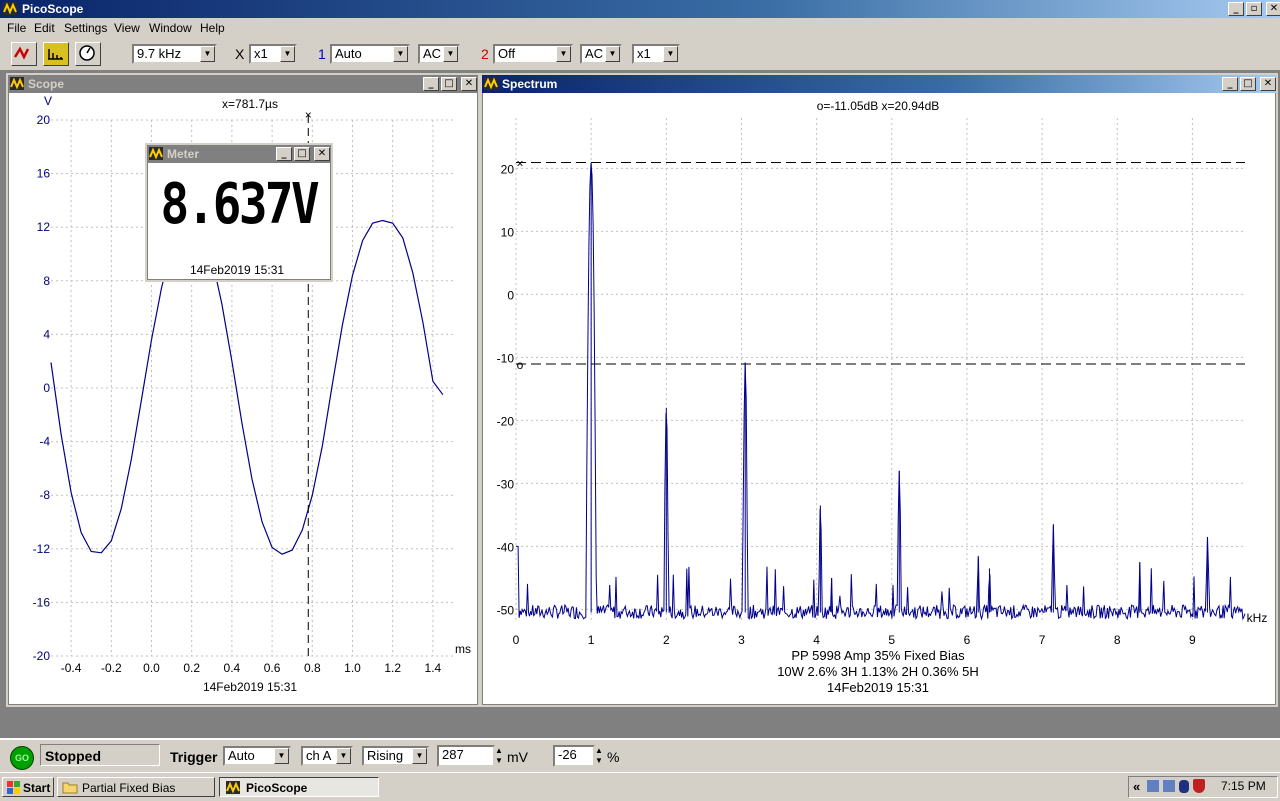 The image size is (1280, 801). Describe the element at coordinates (85, 28) in the screenshot. I see `menu-settings: Settings` at that location.